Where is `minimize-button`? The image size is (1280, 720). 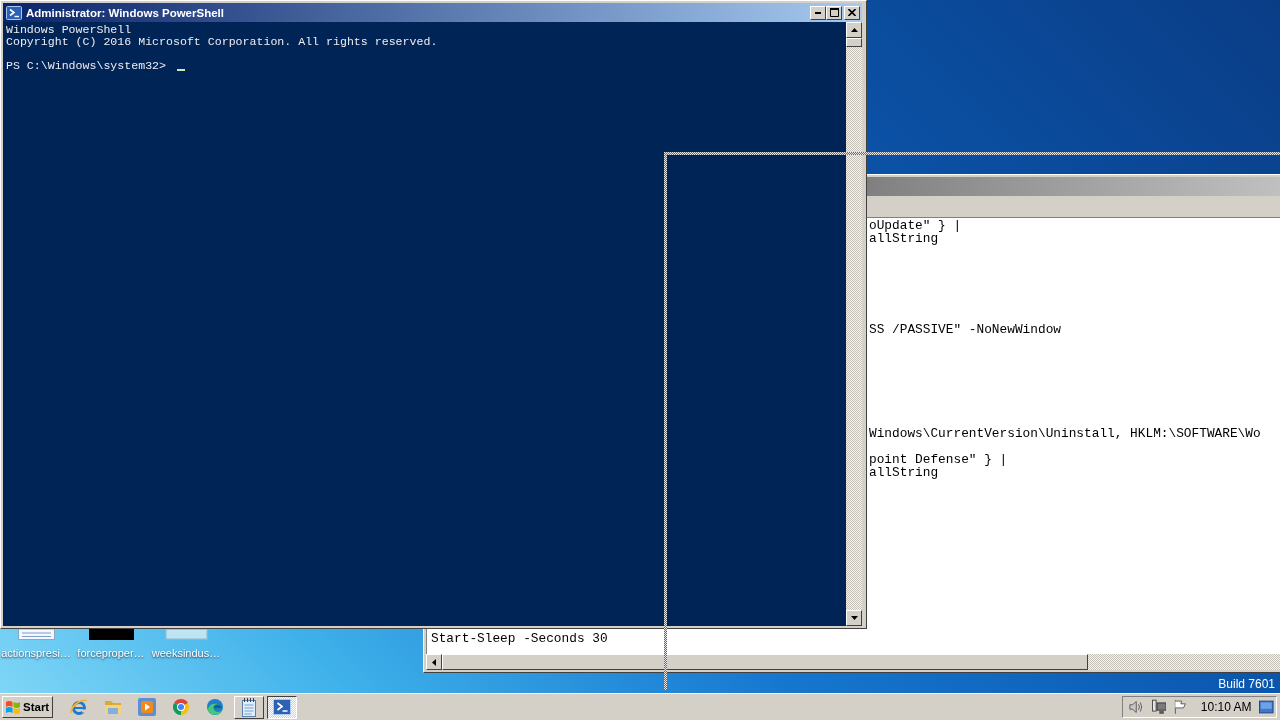 minimize-button is located at coordinates (818, 12).